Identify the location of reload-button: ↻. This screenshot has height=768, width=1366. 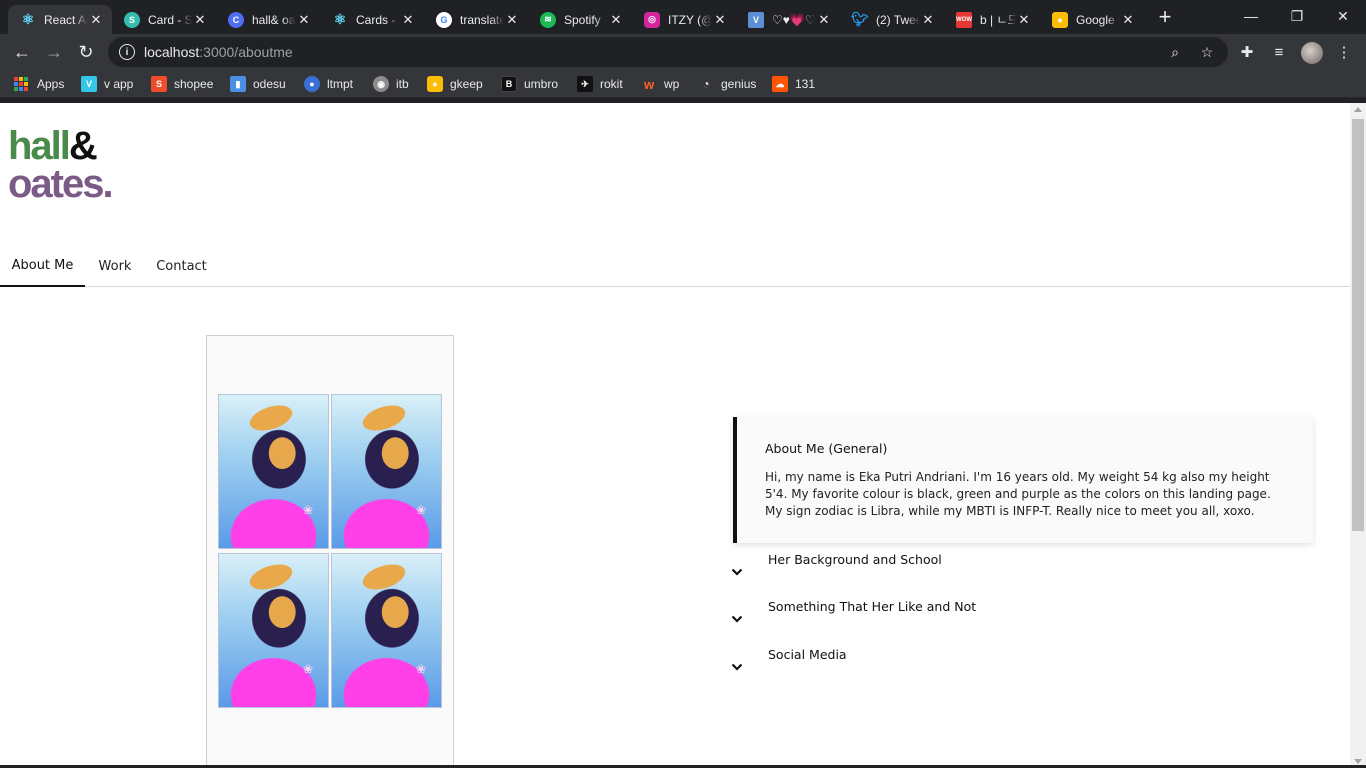
(86, 52).